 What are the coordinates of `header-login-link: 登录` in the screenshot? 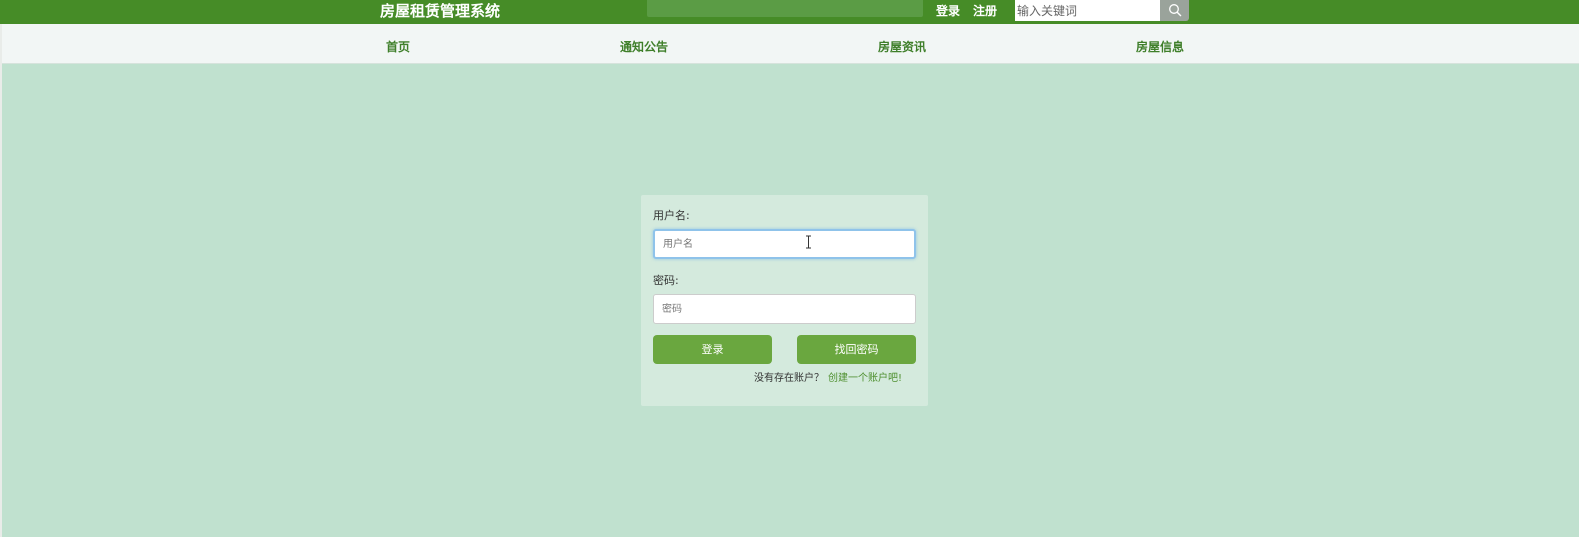 It's located at (948, 11).